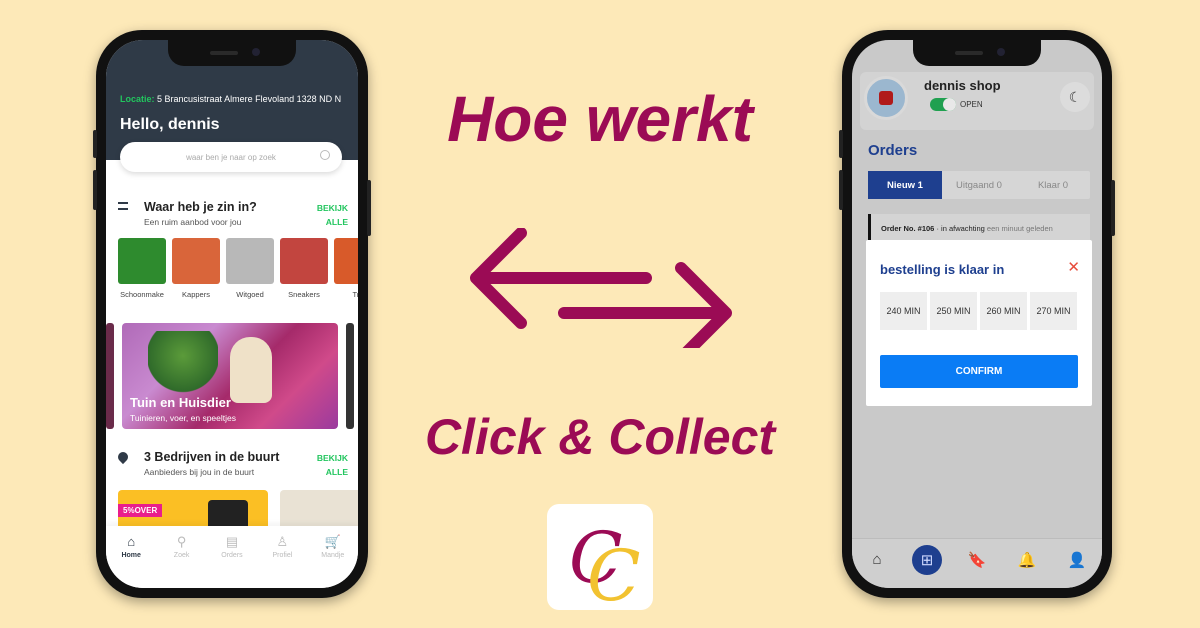 This screenshot has height=628, width=1200. I want to click on time-option-button: 250 MIN, so click(953, 311).